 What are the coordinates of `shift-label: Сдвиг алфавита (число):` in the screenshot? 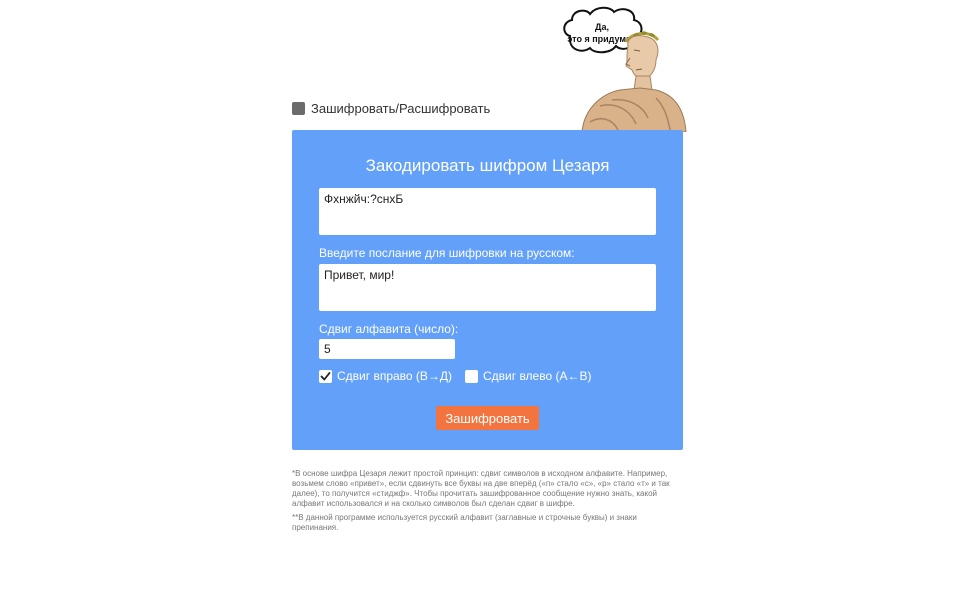 It's located at (389, 329).